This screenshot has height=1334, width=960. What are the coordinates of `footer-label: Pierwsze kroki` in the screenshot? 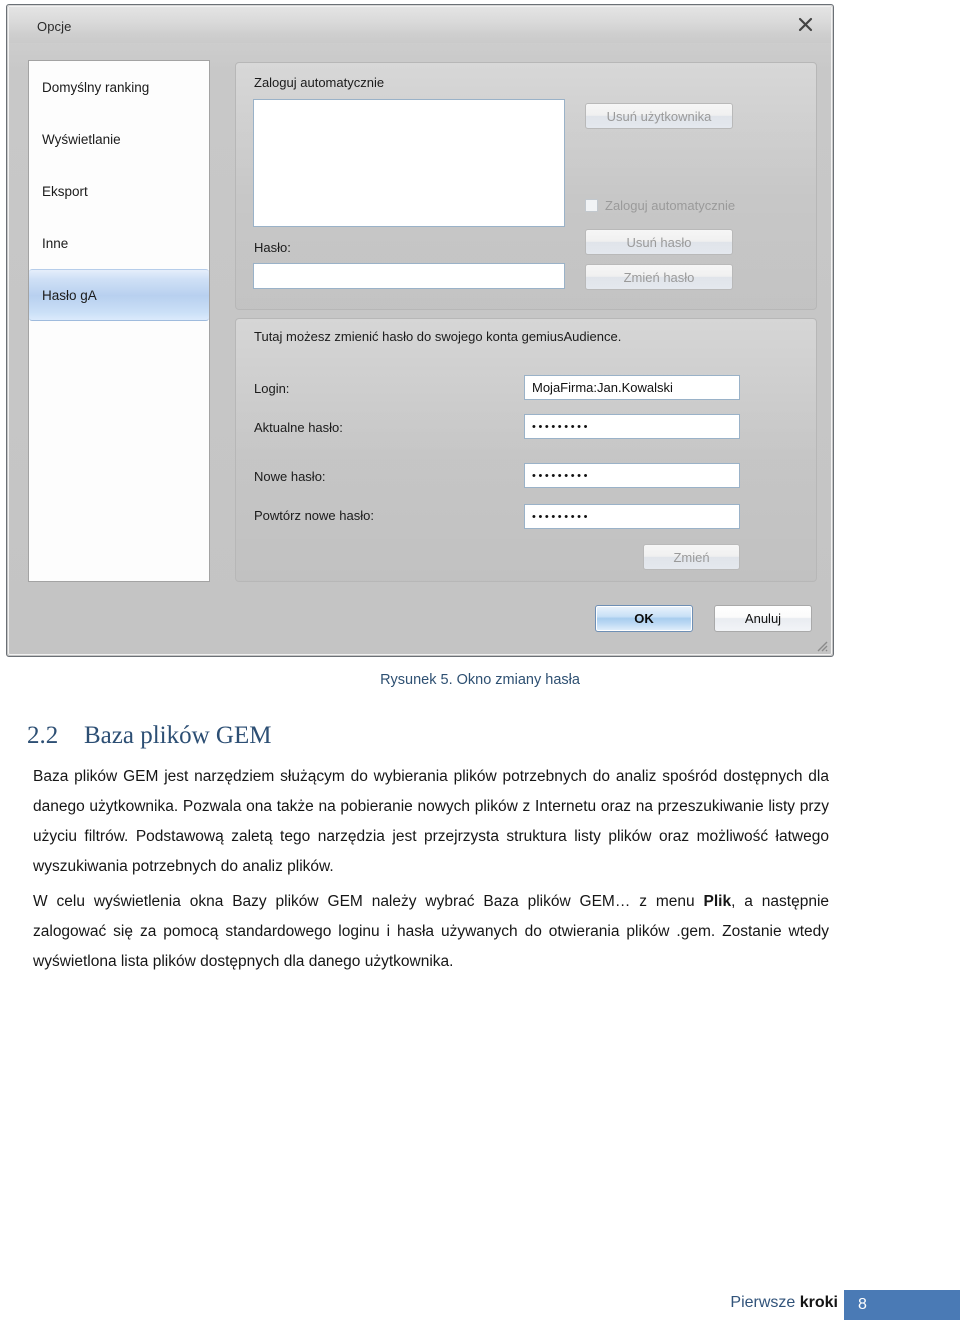 It's located at (784, 1303).